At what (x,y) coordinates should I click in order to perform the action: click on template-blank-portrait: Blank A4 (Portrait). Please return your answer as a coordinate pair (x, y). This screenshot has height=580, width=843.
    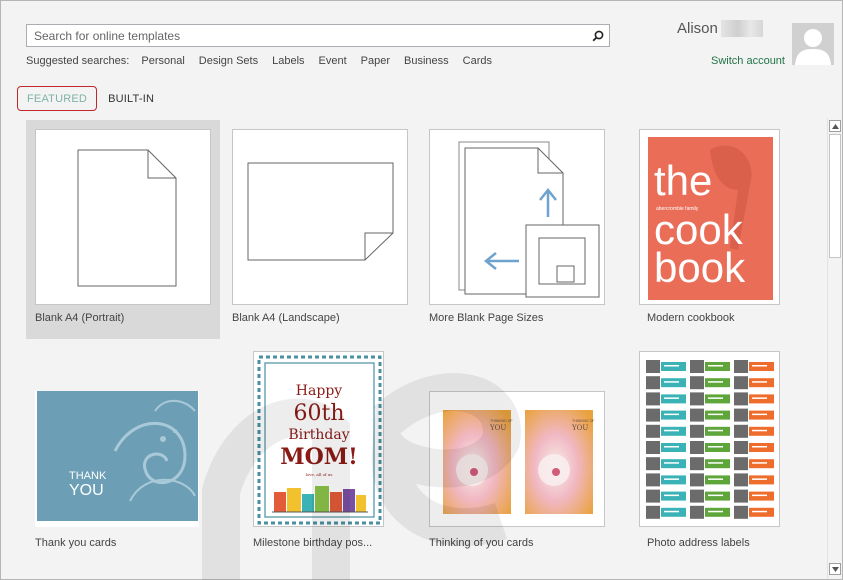
    Looking at the image, I should click on (123, 229).